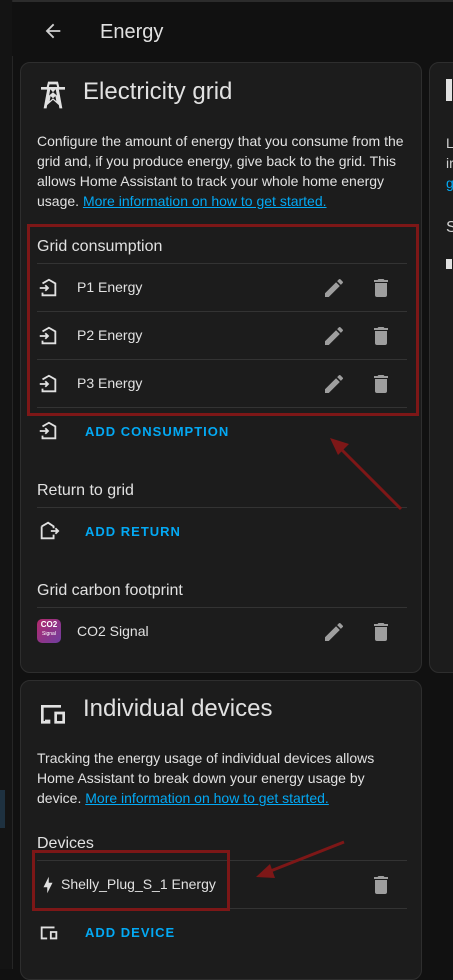  What do you see at coordinates (449, 183) in the screenshot?
I see `side-card-link: g` at bounding box center [449, 183].